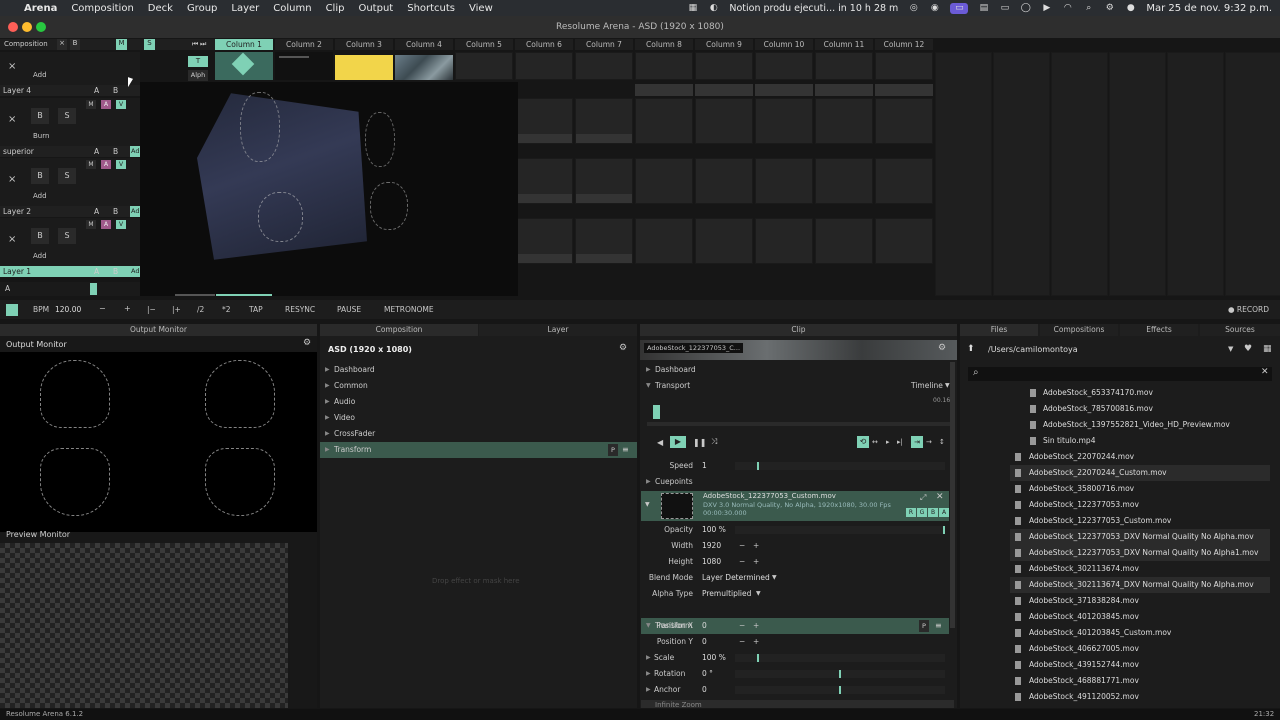 The width and height of the screenshot is (1280, 720). What do you see at coordinates (927, 386) in the screenshot?
I see `timeline-mode-dropdown: Timeline` at bounding box center [927, 386].